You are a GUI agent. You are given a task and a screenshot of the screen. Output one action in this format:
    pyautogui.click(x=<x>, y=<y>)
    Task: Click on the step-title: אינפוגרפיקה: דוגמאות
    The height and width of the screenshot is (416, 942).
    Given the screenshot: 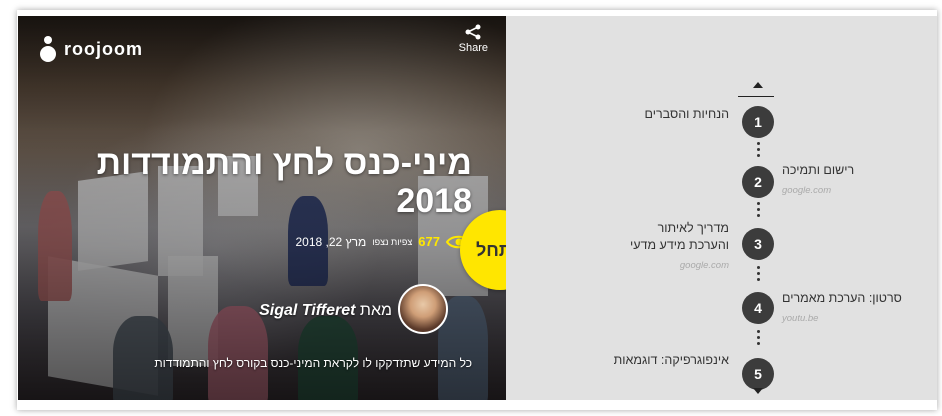 What is the action you would take?
    pyautogui.click(x=671, y=360)
    